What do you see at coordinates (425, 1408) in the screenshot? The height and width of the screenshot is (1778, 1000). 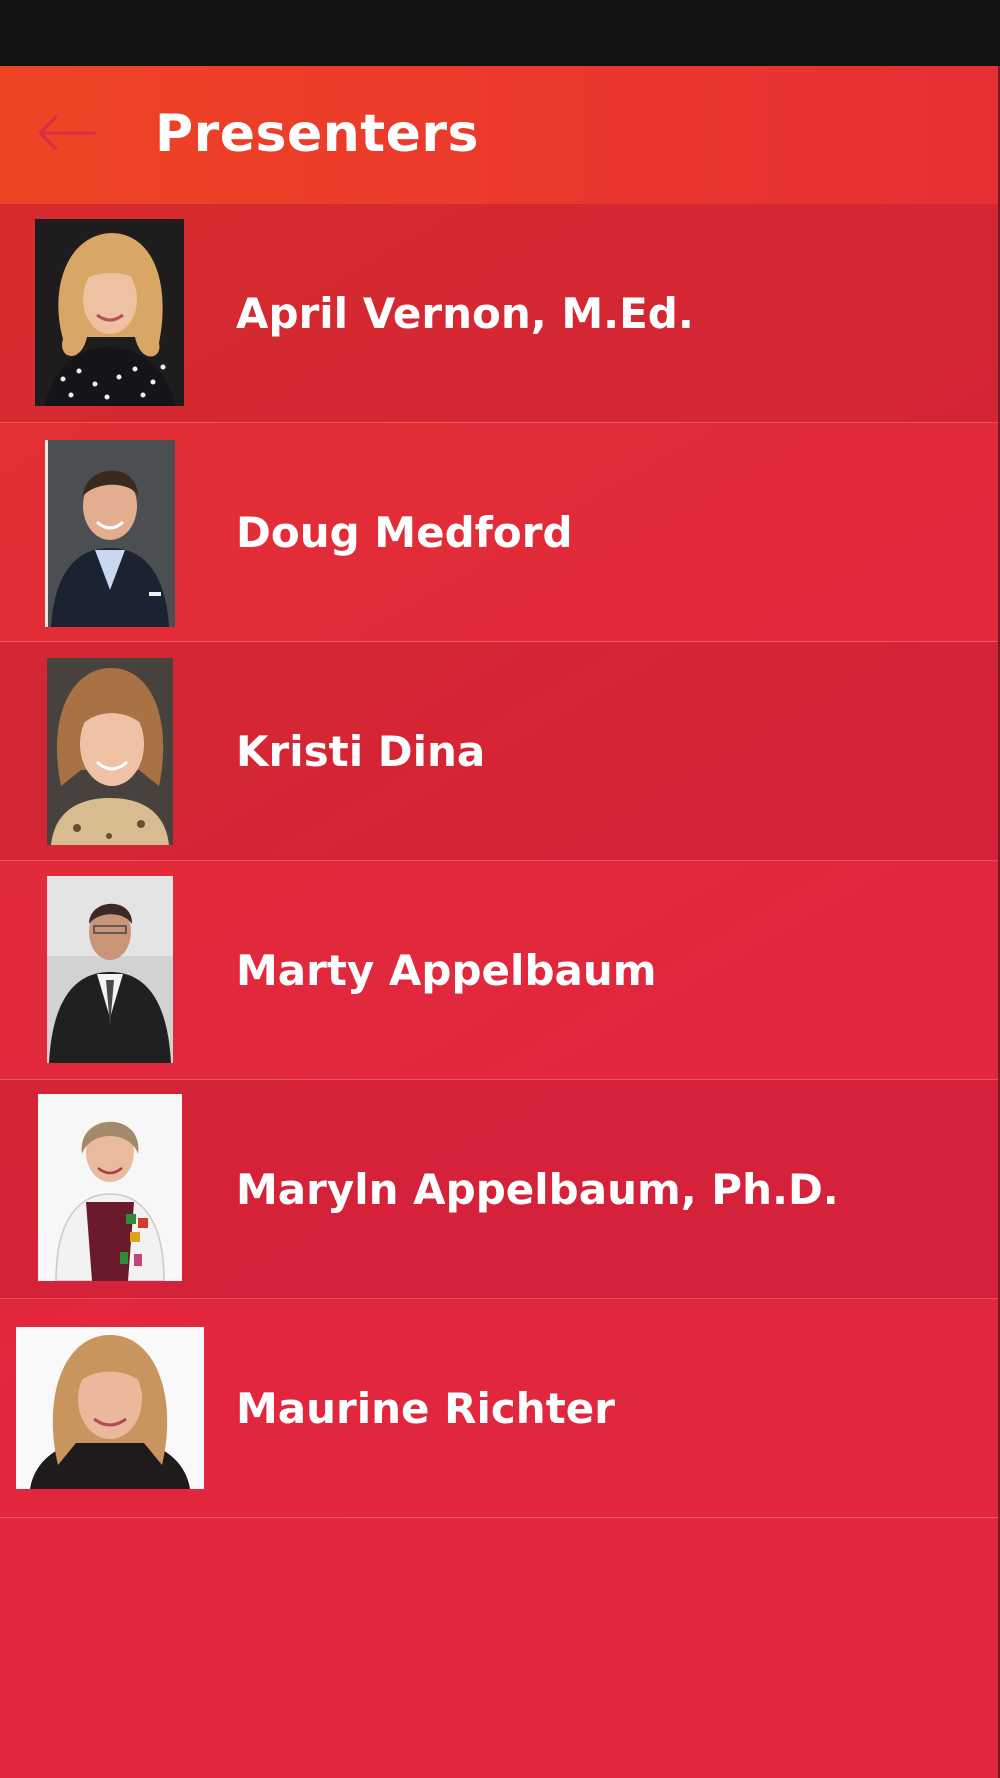 I see `presenter-name: Maurine Richter` at bounding box center [425, 1408].